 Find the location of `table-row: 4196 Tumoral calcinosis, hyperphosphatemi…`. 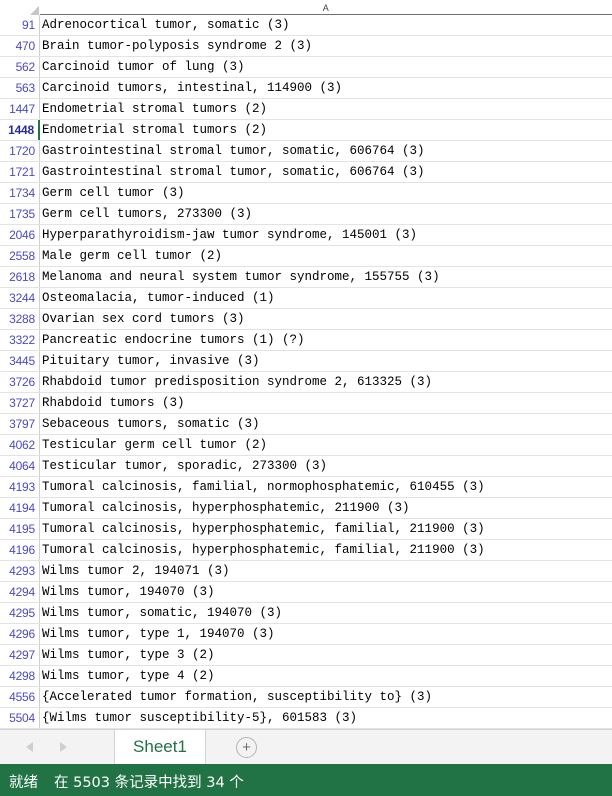

table-row: 4196 Tumoral calcinosis, hyperphosphatemi… is located at coordinates (306, 550).